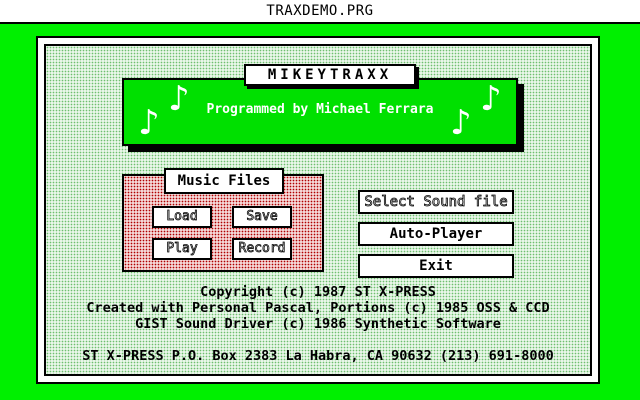 Image resolution: width=640 pixels, height=400 pixels. Describe the element at coordinates (262, 217) in the screenshot. I see `save-button: Save` at that location.